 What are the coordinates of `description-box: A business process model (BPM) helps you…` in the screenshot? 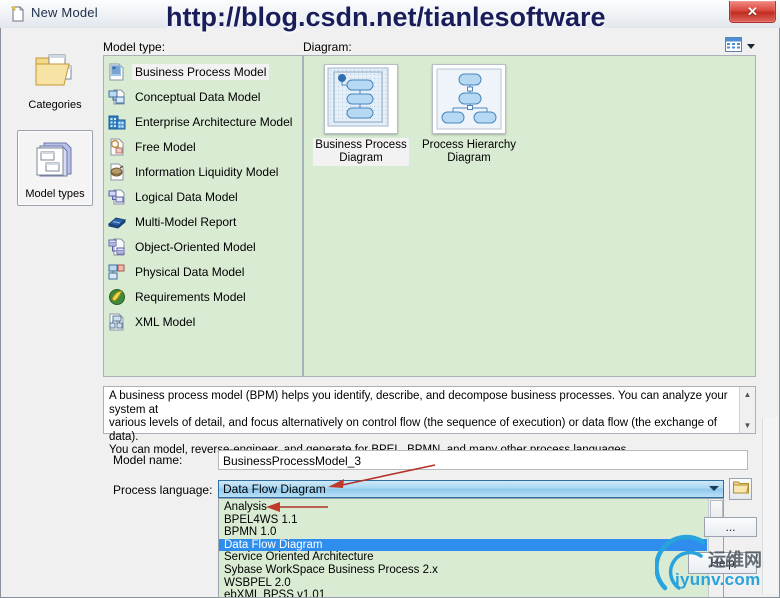 It's located at (429, 421).